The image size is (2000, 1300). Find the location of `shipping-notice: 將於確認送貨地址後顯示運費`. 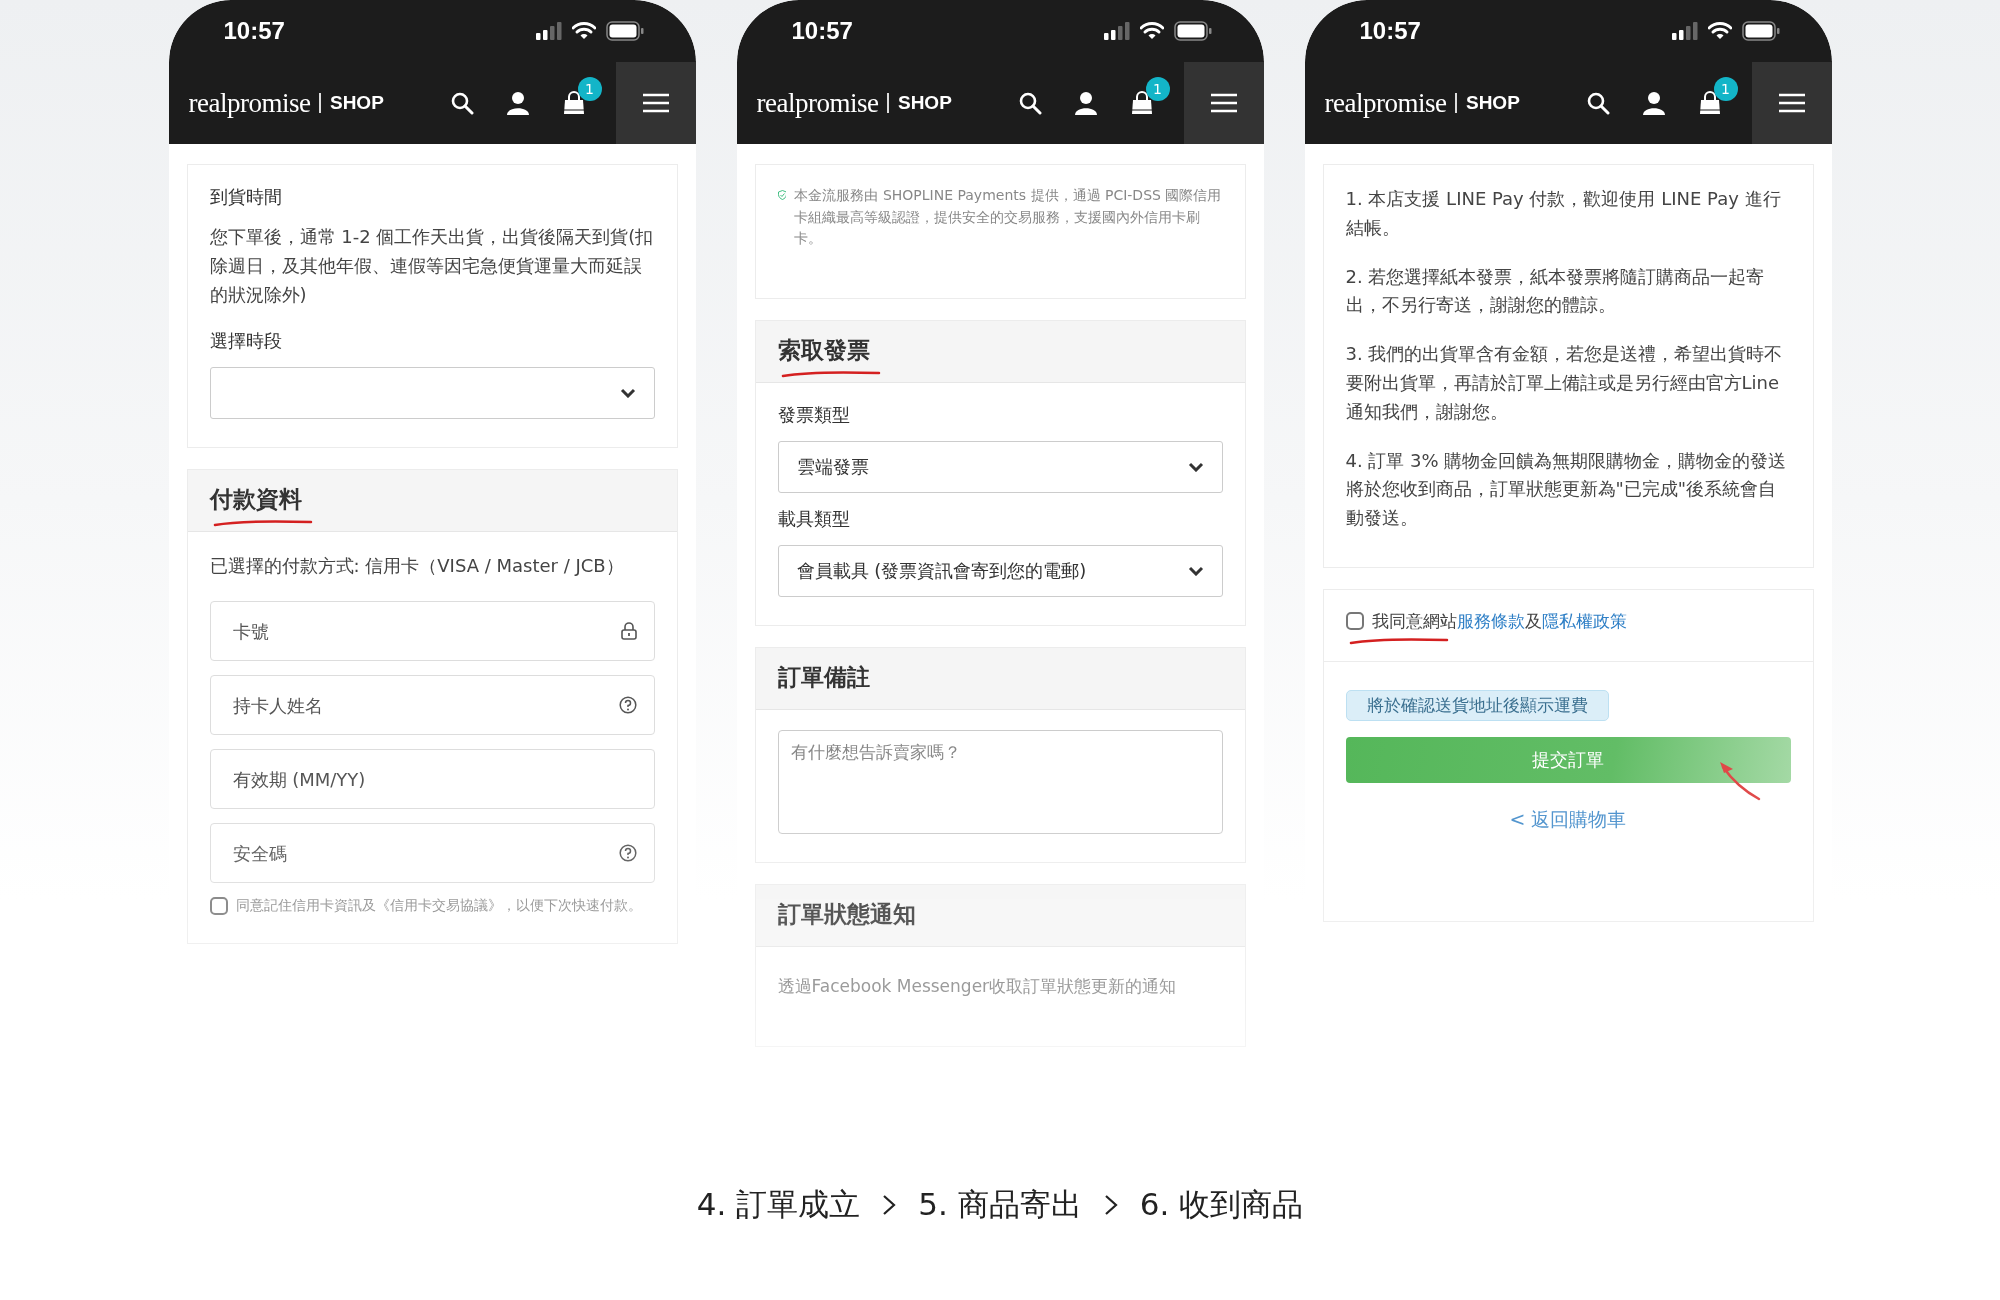

shipping-notice: 將於確認送貨地址後顯示運費 is located at coordinates (1477, 705).